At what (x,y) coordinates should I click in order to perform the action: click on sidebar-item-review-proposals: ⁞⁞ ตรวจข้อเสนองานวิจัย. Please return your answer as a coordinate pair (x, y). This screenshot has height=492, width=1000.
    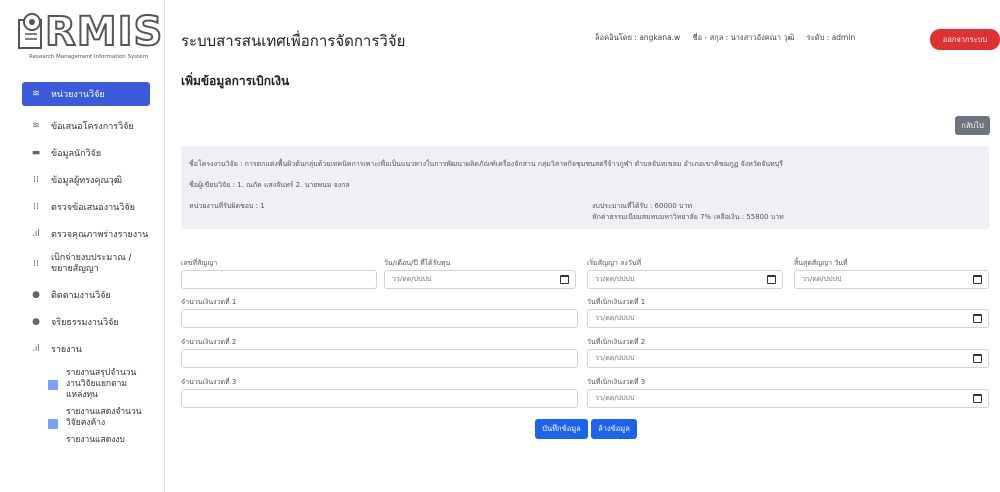
    Looking at the image, I should click on (86, 206).